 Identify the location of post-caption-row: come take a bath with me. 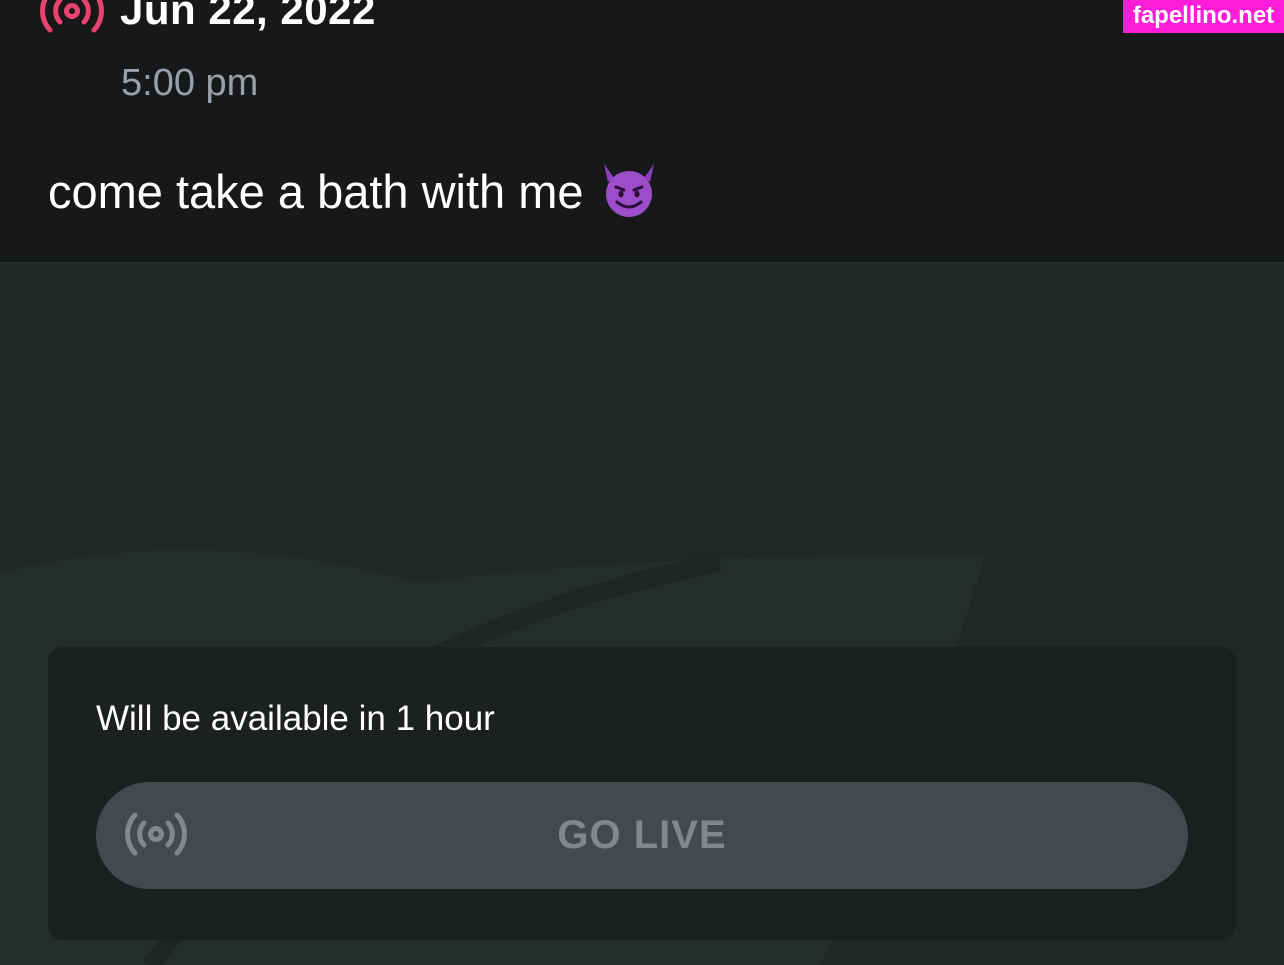
(354, 191).